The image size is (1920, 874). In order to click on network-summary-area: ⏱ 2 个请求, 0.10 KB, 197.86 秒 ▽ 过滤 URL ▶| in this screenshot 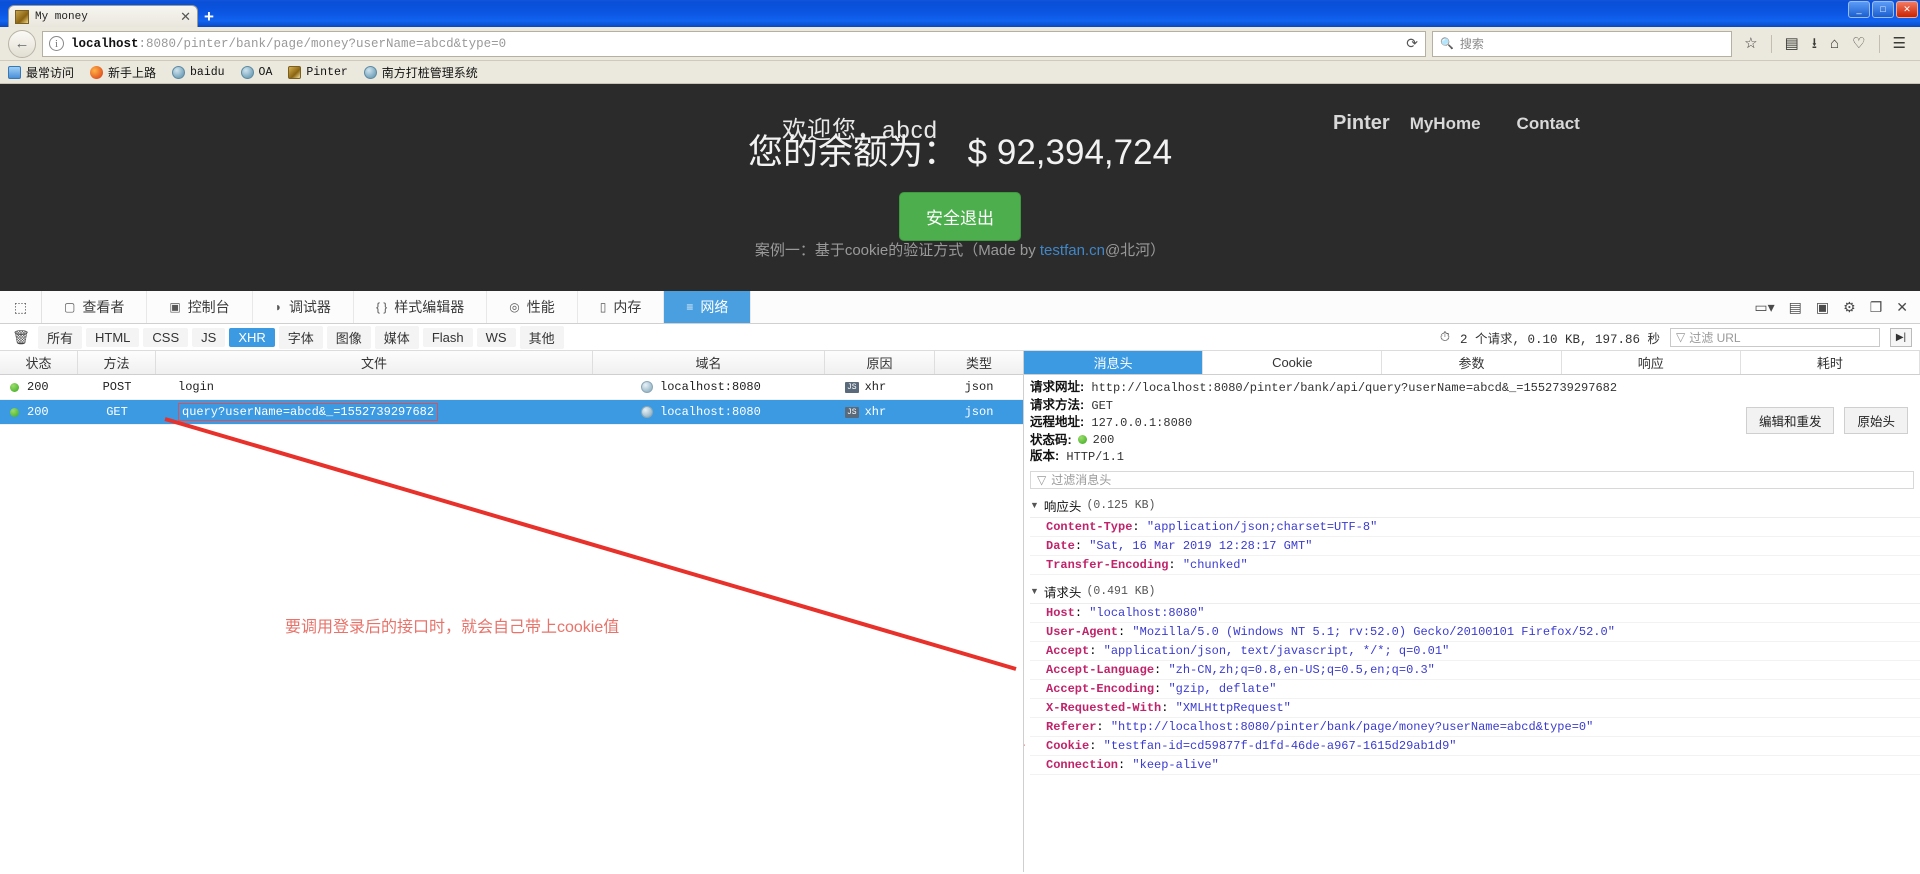, I will do `click(1679, 337)`.